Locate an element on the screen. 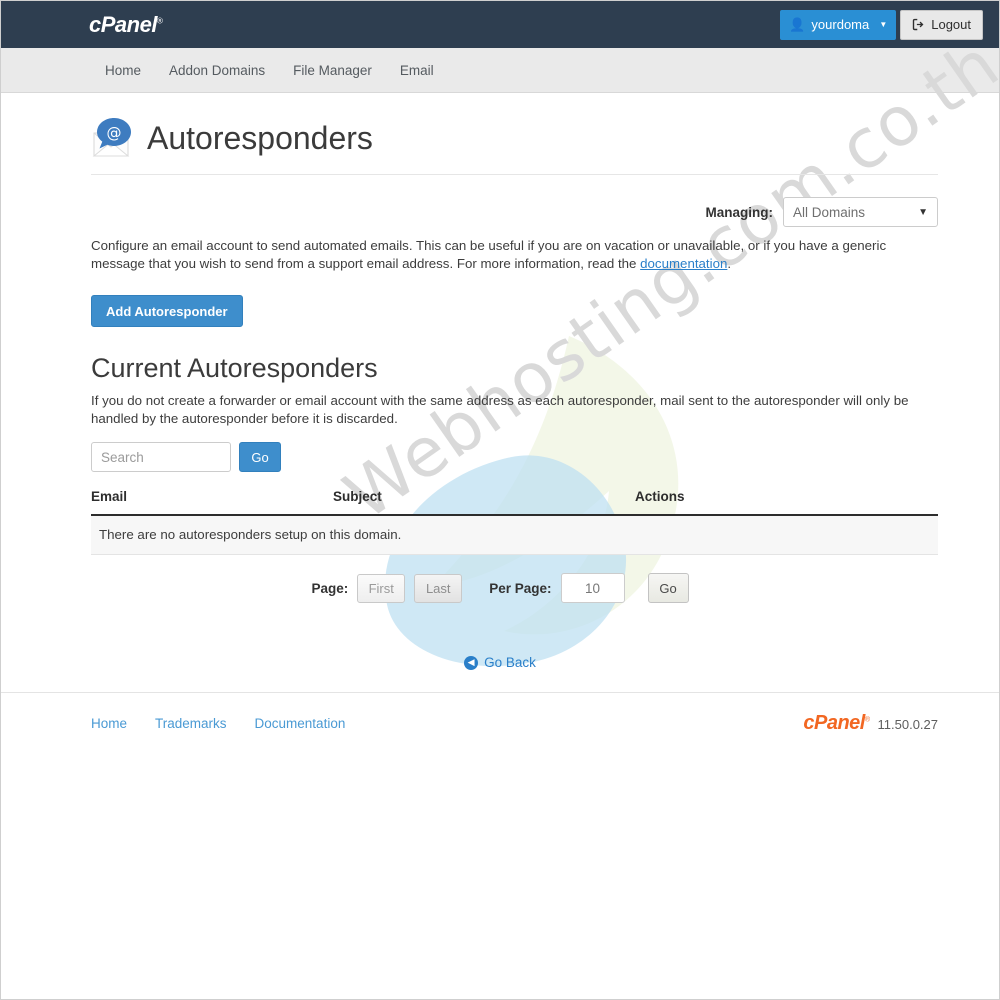 The image size is (1000, 1000). envelope-at-icon: @ is located at coordinates (113, 138).